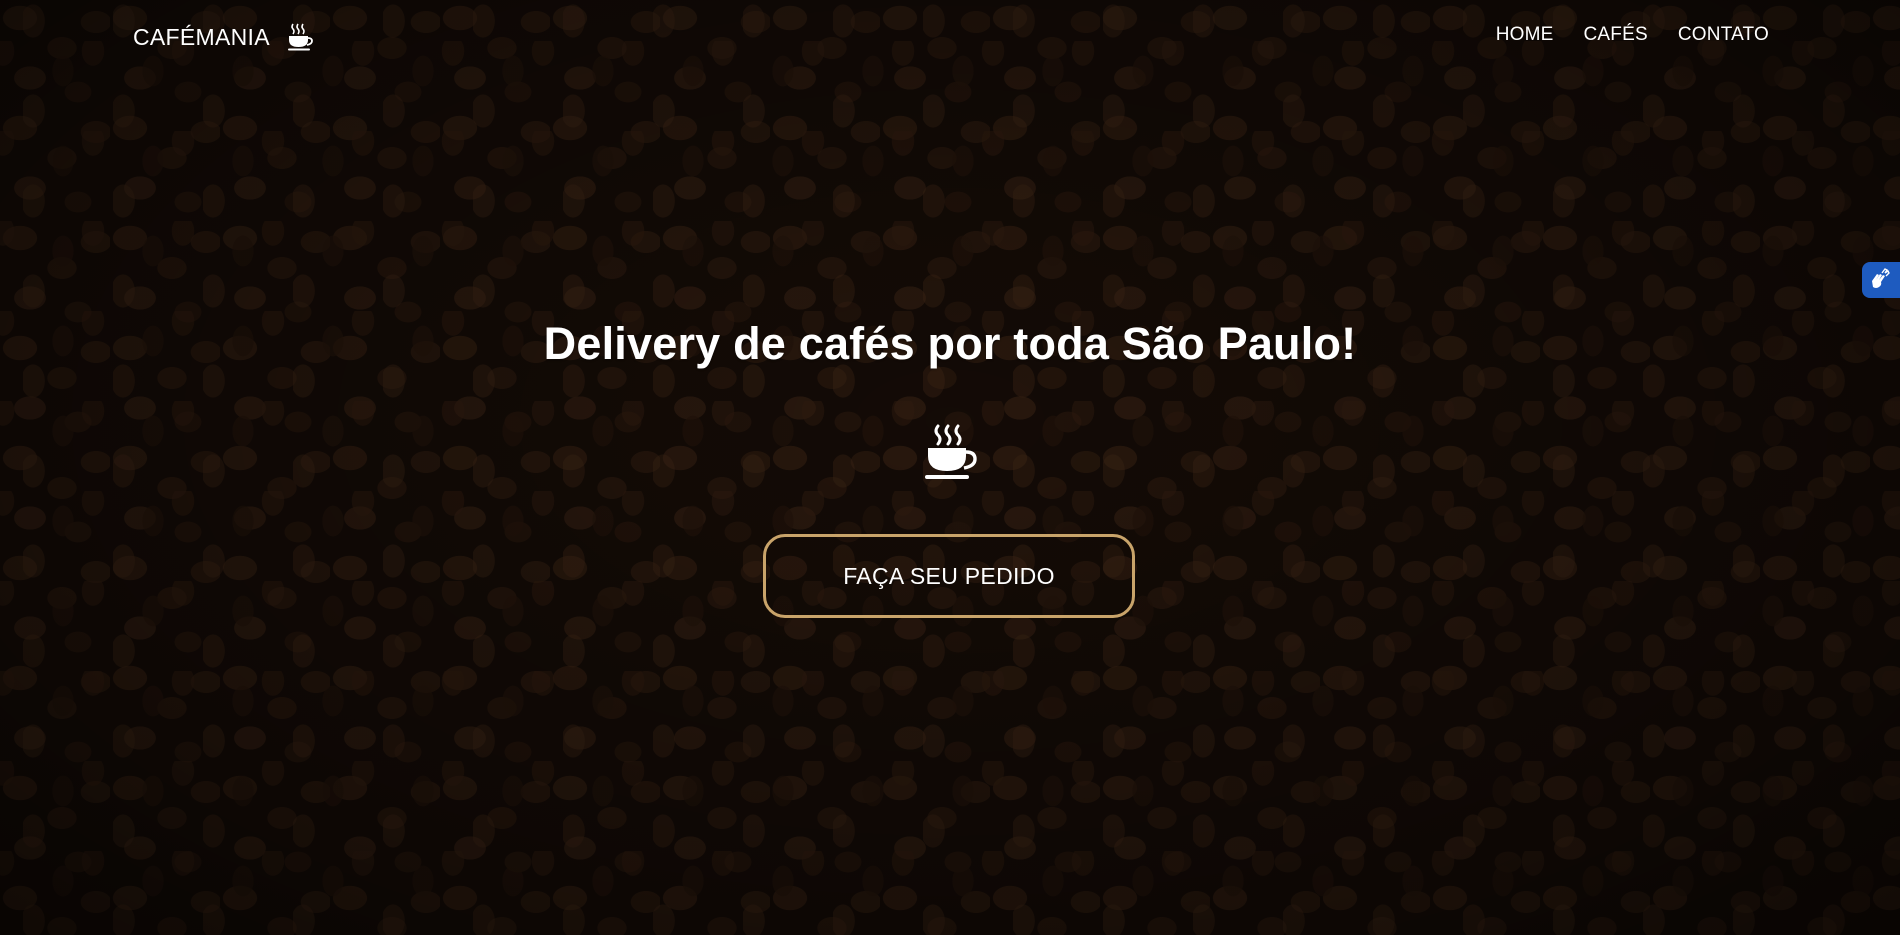 This screenshot has width=1900, height=935. I want to click on place-order-button: FAÇA SEU PEDIDO, so click(949, 576).